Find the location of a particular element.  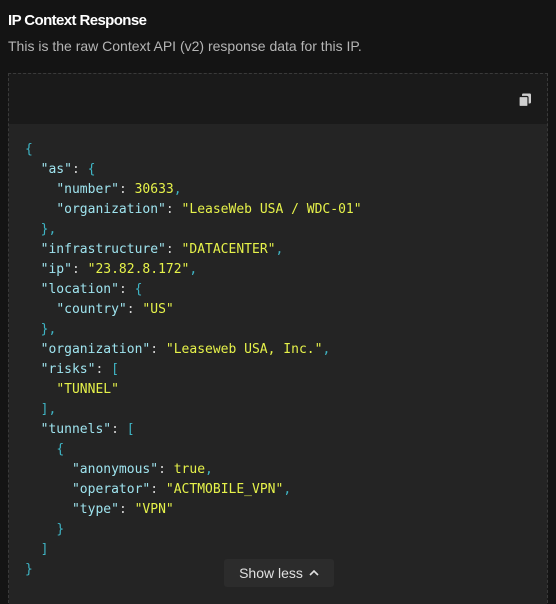

json-value: "Leaseweb USA, Inc." is located at coordinates (244, 349).